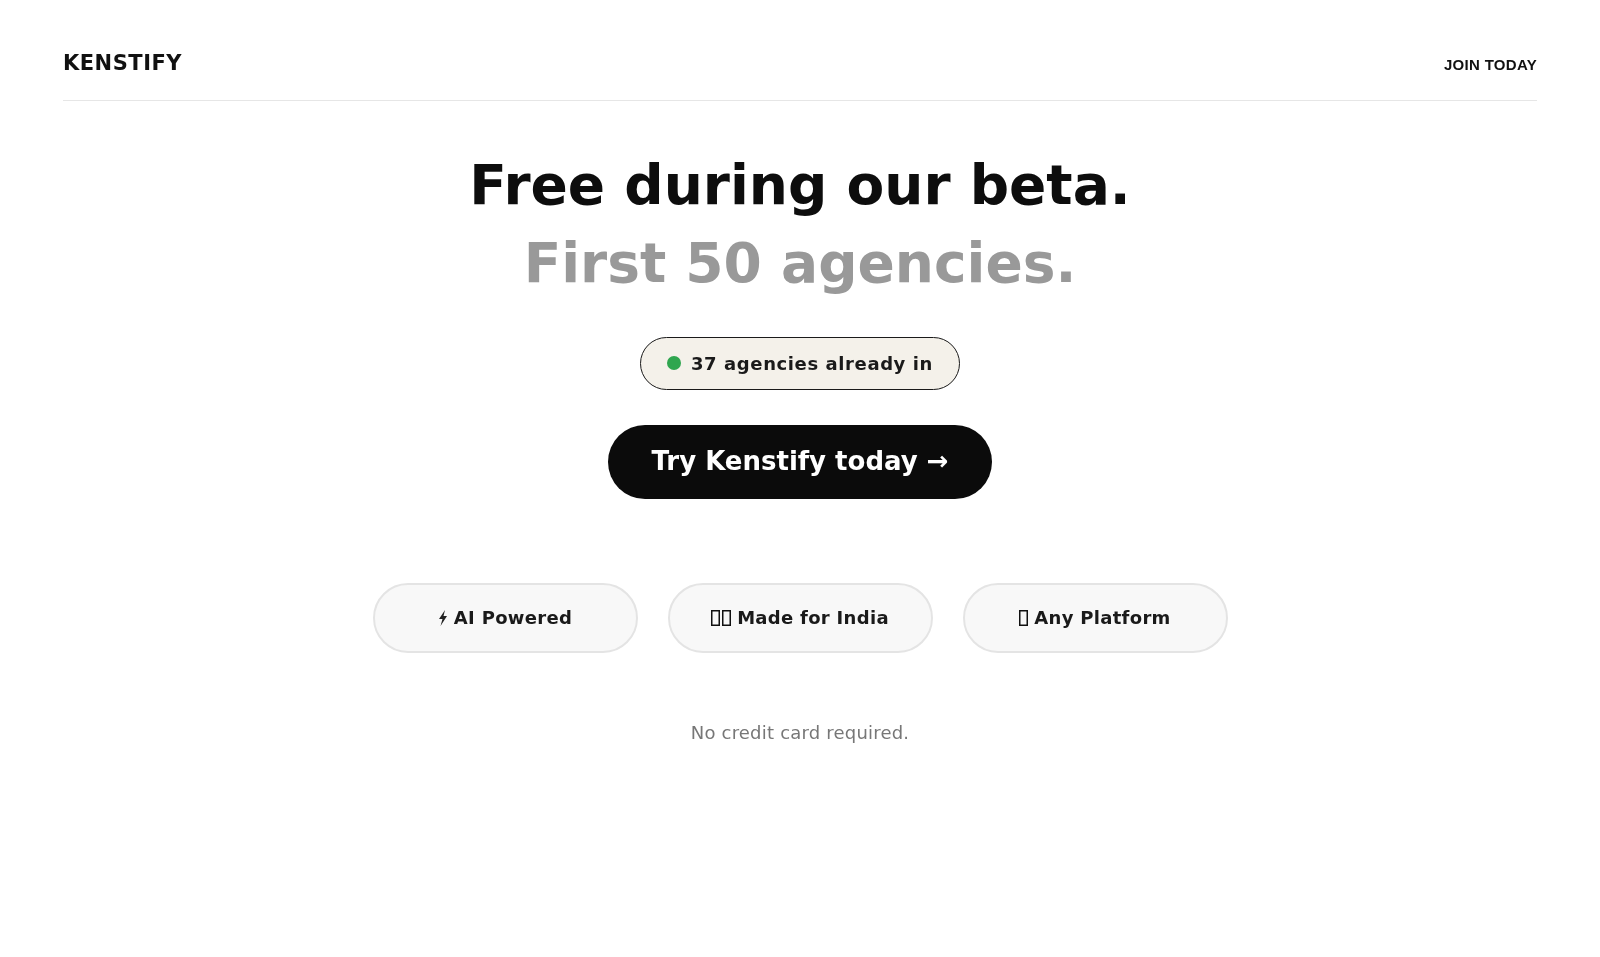  What do you see at coordinates (800, 461) in the screenshot?
I see `try-kenstify-button: Try Kenstify today →` at bounding box center [800, 461].